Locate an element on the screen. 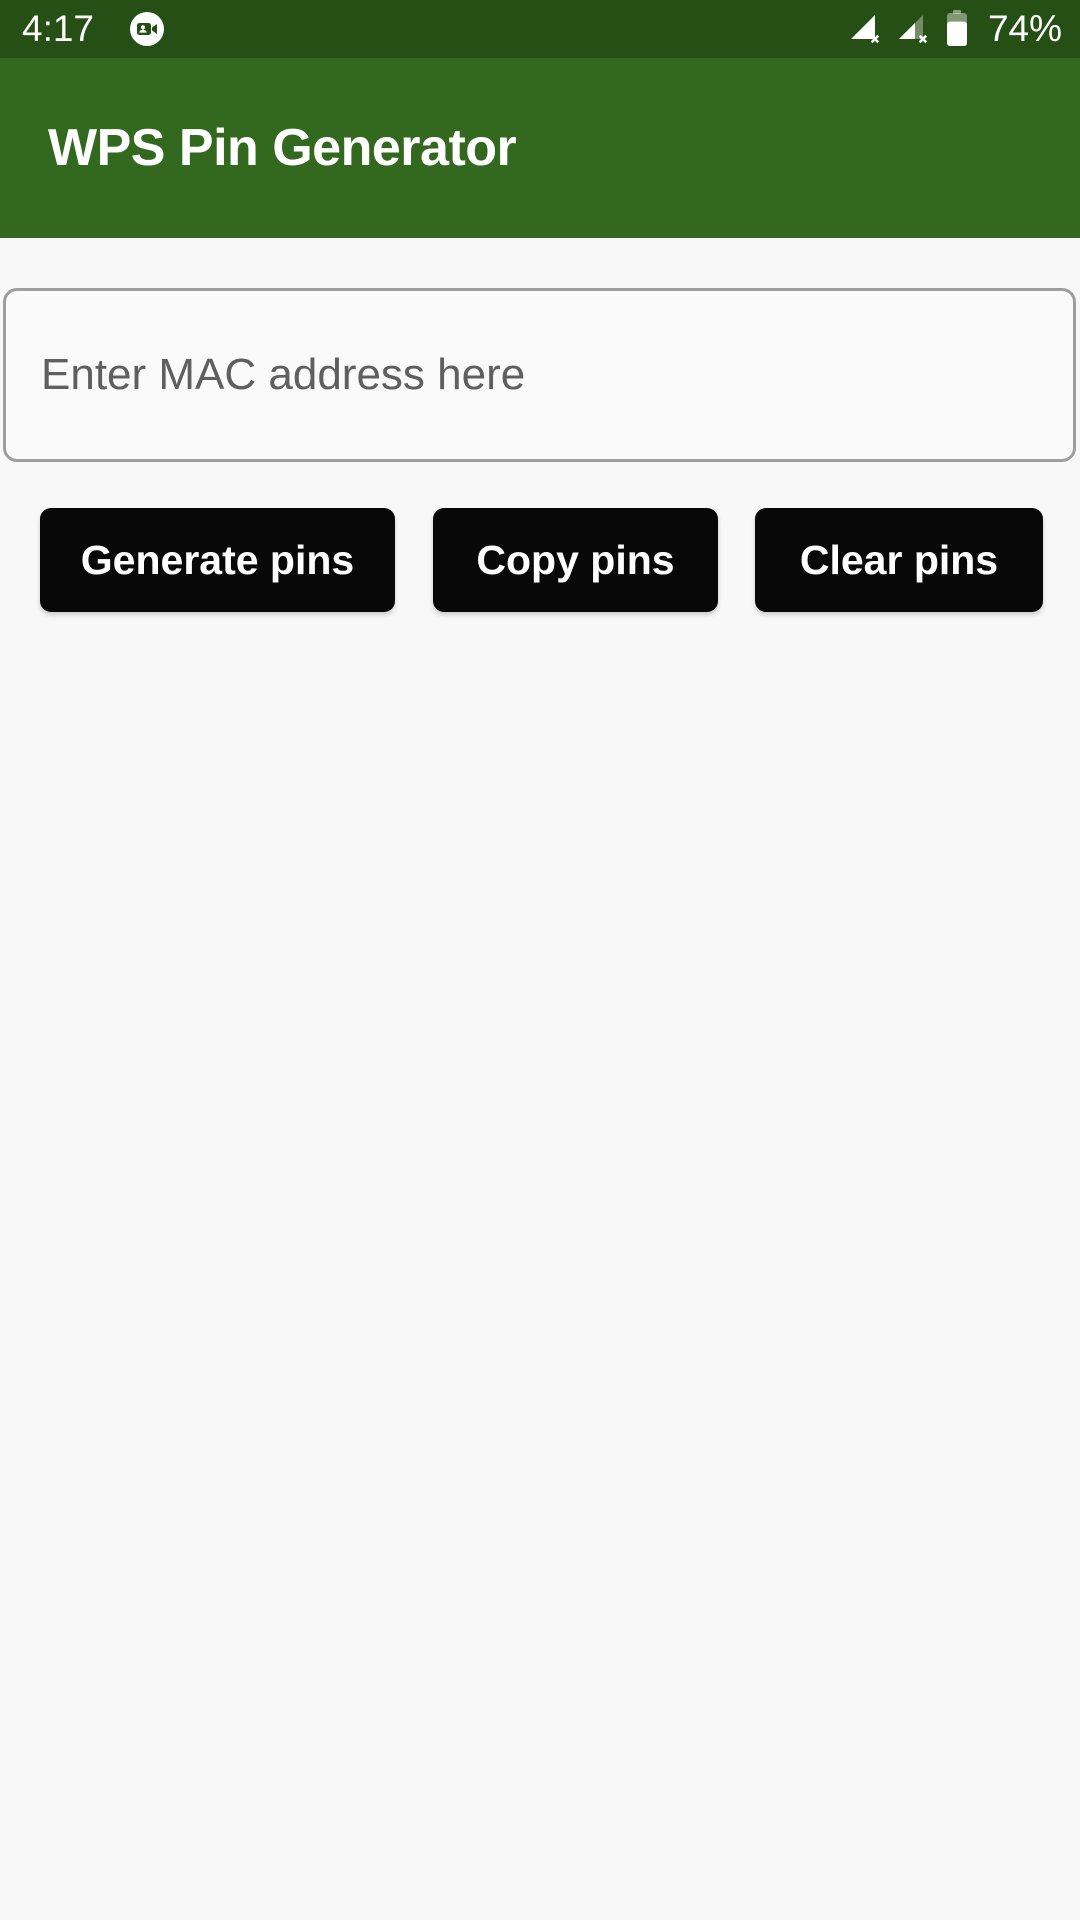  mac-address-input: Enter MAC address here is located at coordinates (539, 375).